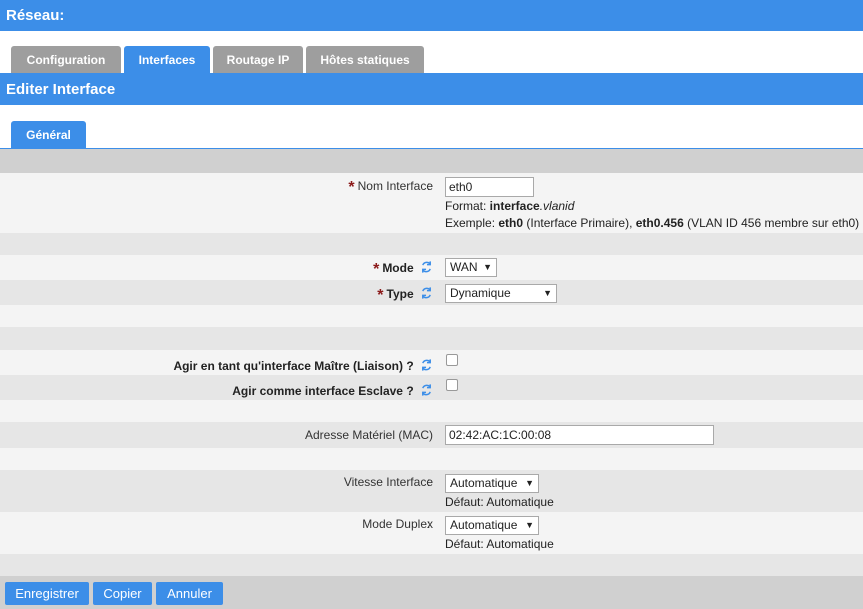 This screenshot has width=863, height=609. Describe the element at coordinates (431, 592) in the screenshot. I see `form-footer: Enregistrer Copier Annuler` at that location.